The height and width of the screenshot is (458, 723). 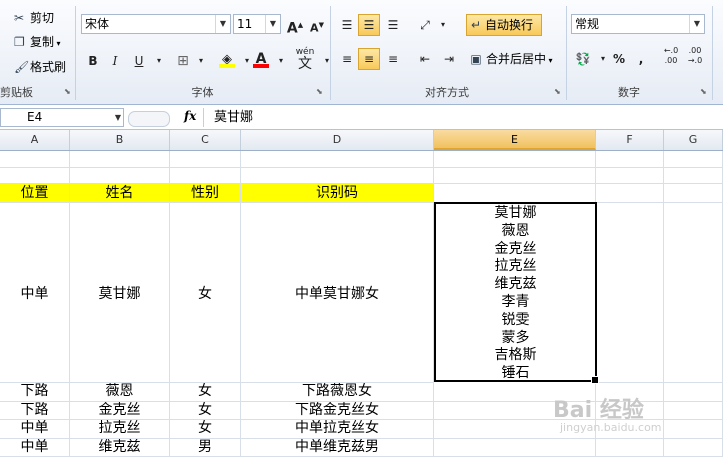 I want to click on shrink-font-button: A▼, so click(x=317, y=25).